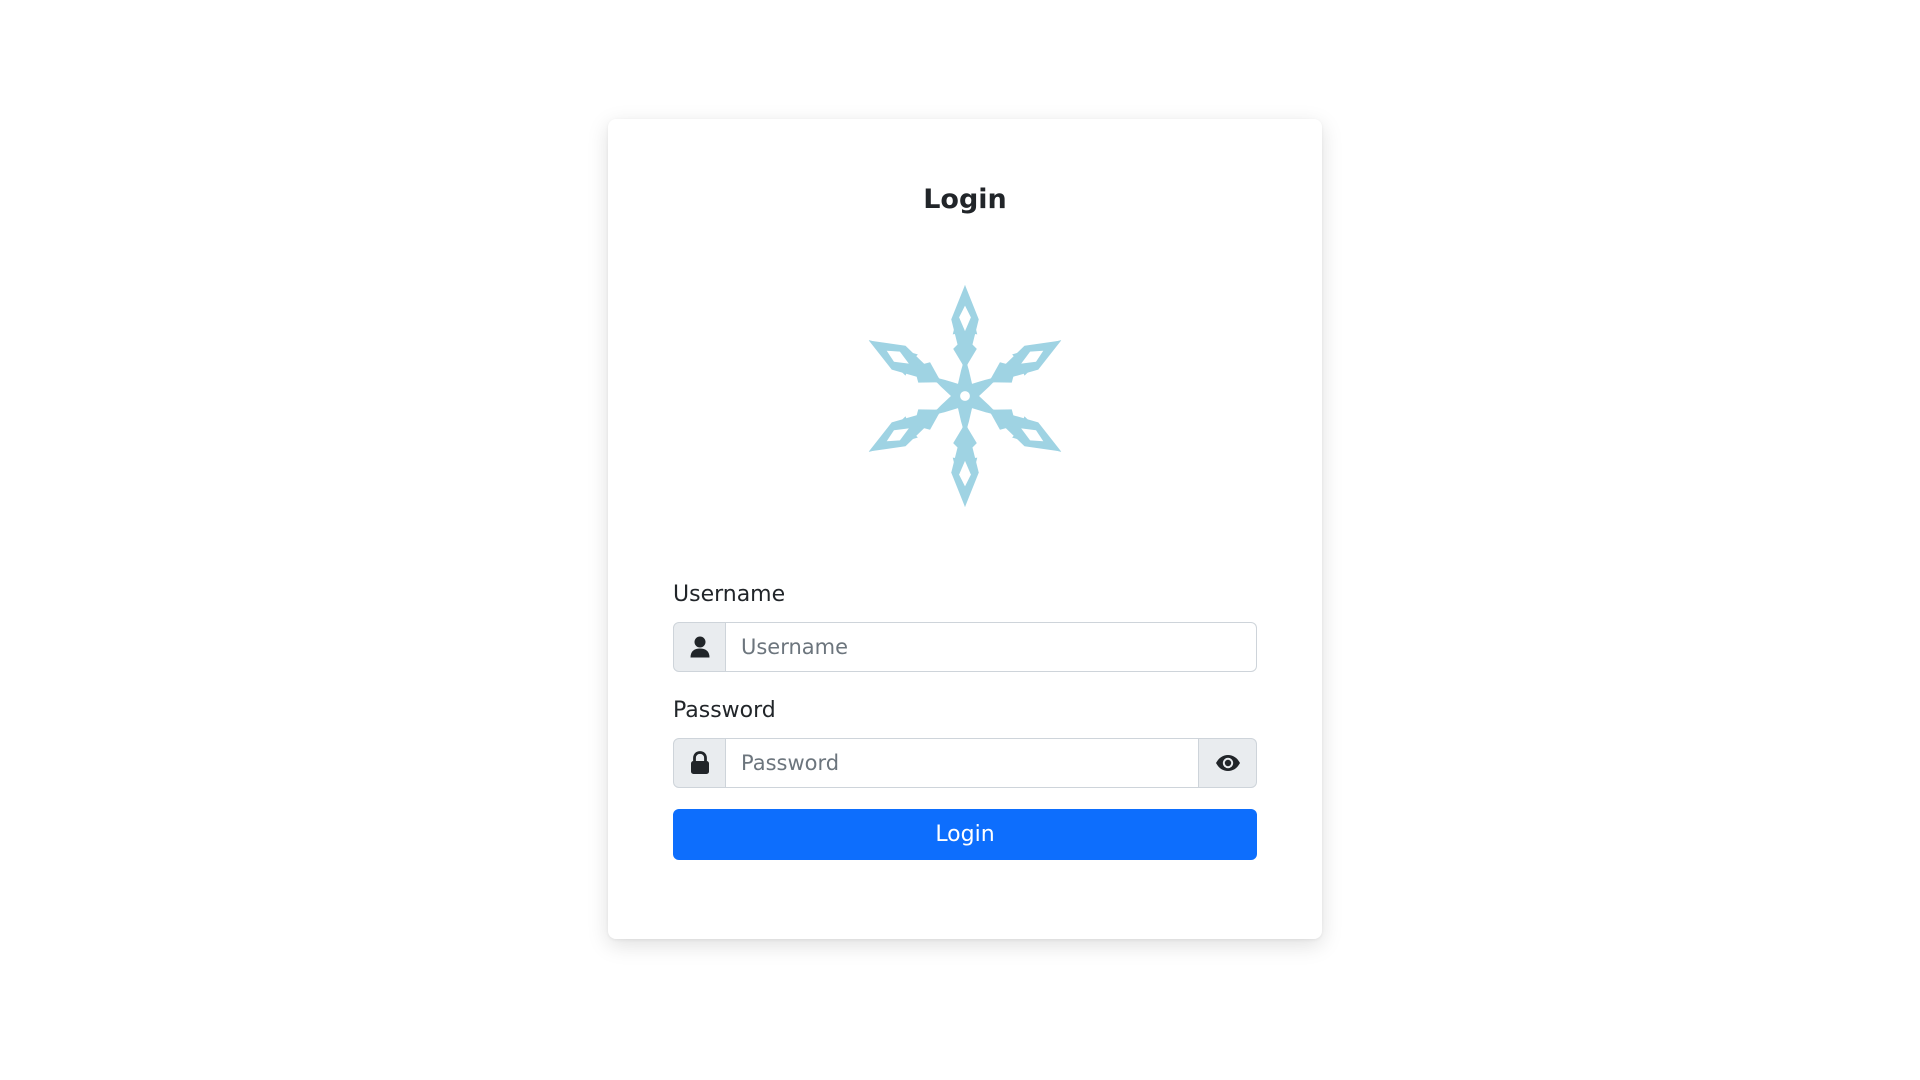 Image resolution: width=1920 pixels, height=1080 pixels. I want to click on user-icon, so click(699, 647).